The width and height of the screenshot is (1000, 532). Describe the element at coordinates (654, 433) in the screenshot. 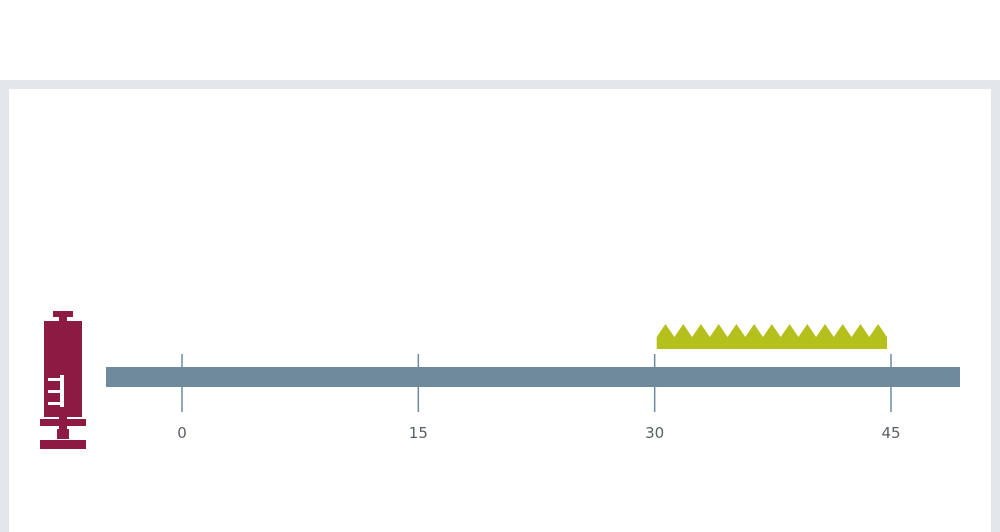

I see `tick-label-30: 30` at that location.